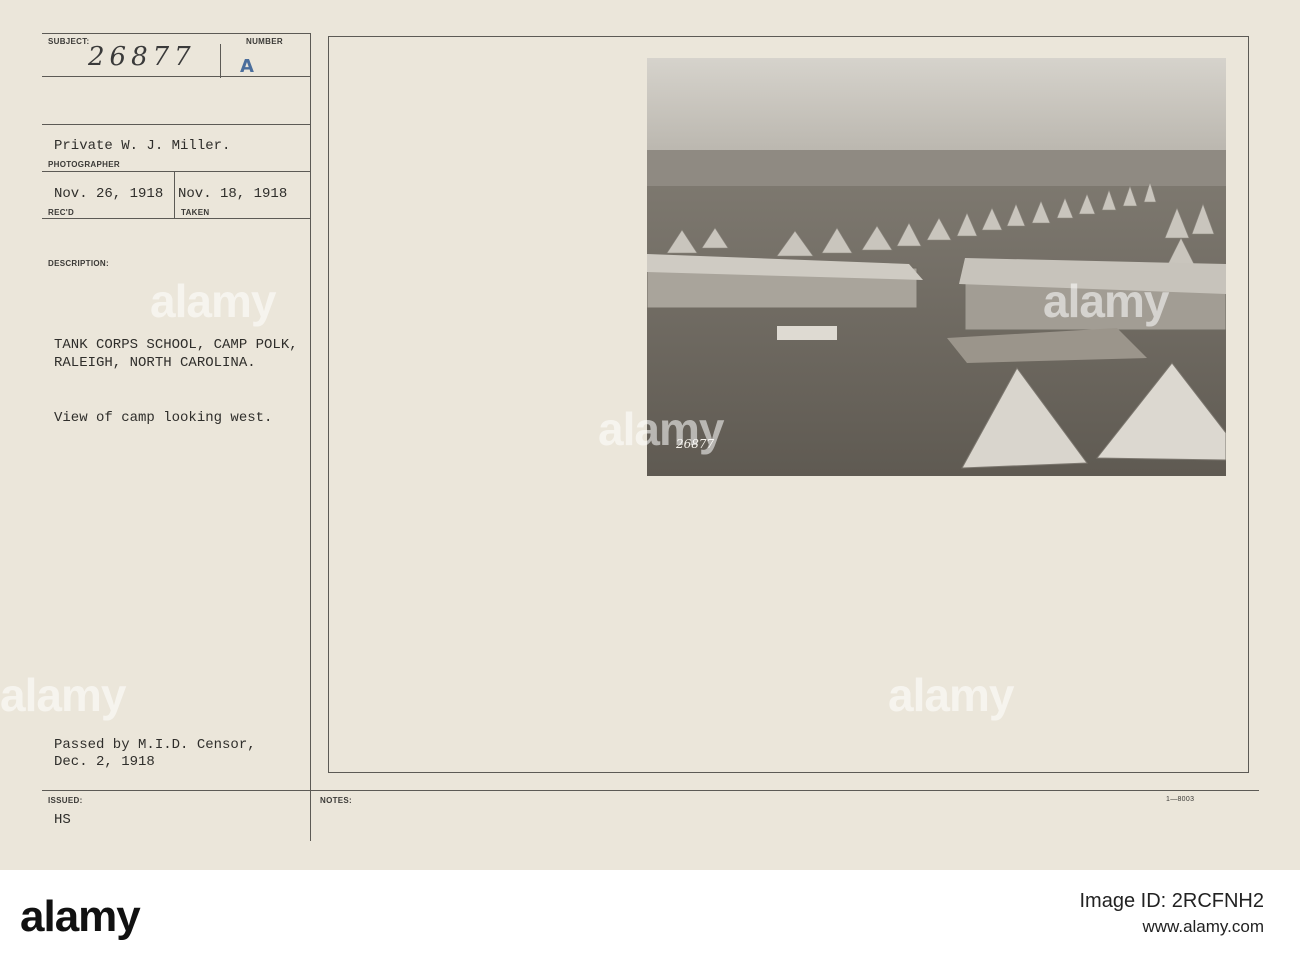 Image resolution: width=1300 pixels, height=960 pixels. What do you see at coordinates (63, 695) in the screenshot?
I see `watermark-3: alamy` at bounding box center [63, 695].